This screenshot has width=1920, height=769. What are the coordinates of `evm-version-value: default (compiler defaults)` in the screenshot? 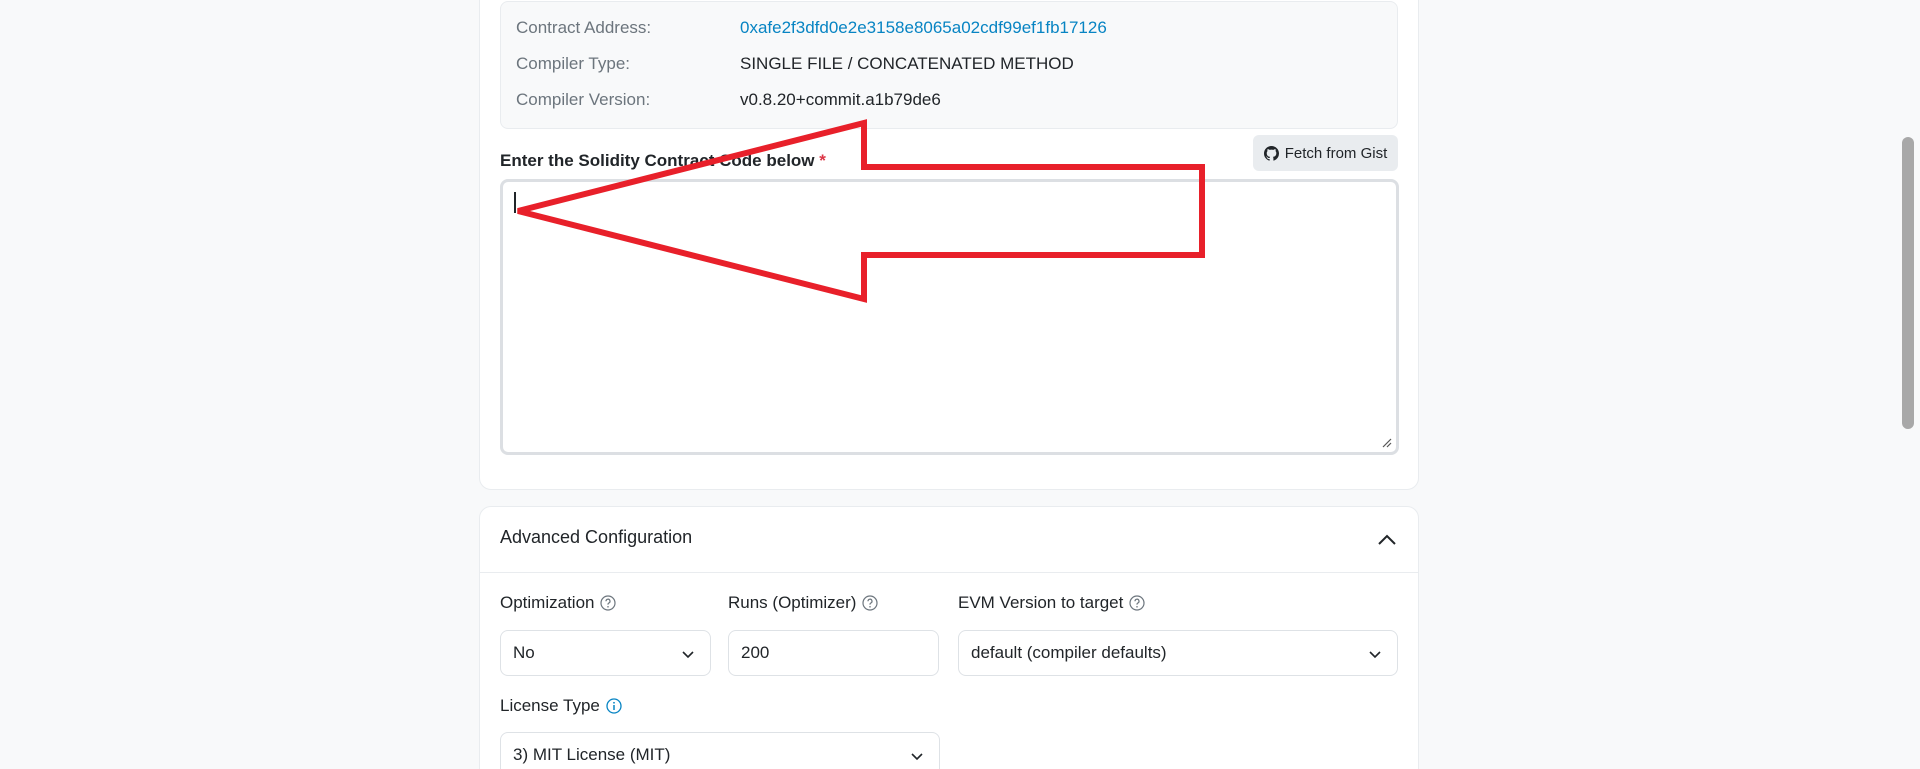 It's located at (1069, 652).